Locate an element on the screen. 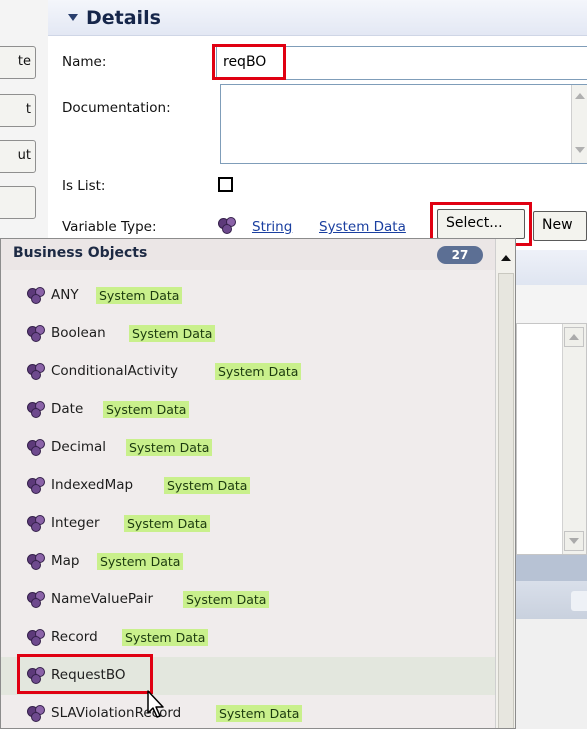 This screenshot has height=729, width=587. item-name: NameValuePair is located at coordinates (102, 599).